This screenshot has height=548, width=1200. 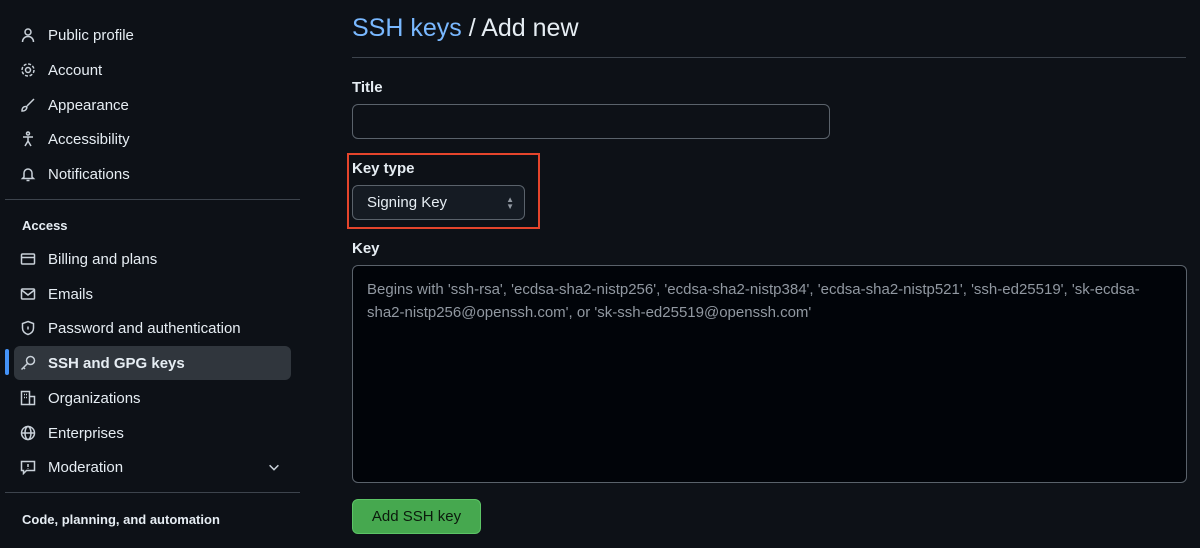 I want to click on sidebar-item-label: SSH and GPG keys, so click(x=116, y=363).